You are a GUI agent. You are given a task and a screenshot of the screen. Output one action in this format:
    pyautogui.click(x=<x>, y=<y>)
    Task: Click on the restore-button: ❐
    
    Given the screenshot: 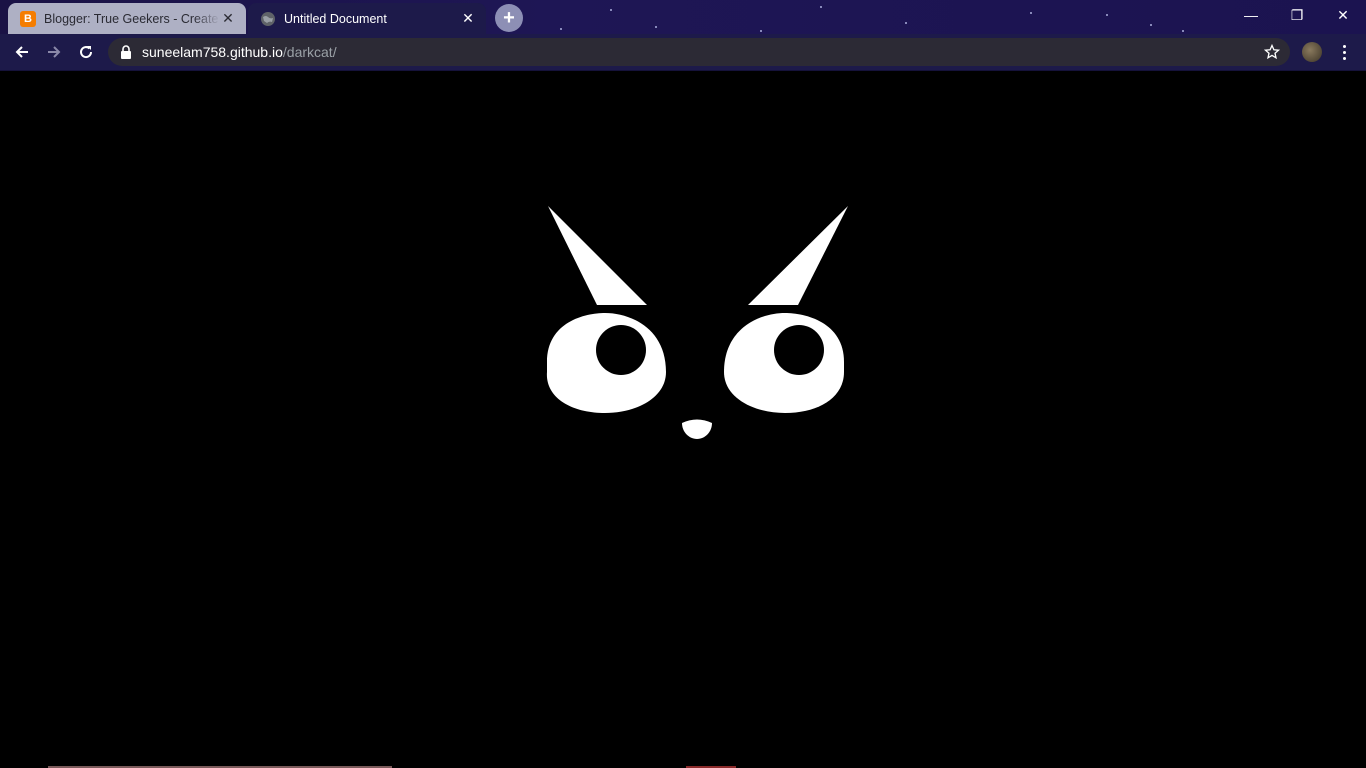 What is the action you would take?
    pyautogui.click(x=1297, y=15)
    